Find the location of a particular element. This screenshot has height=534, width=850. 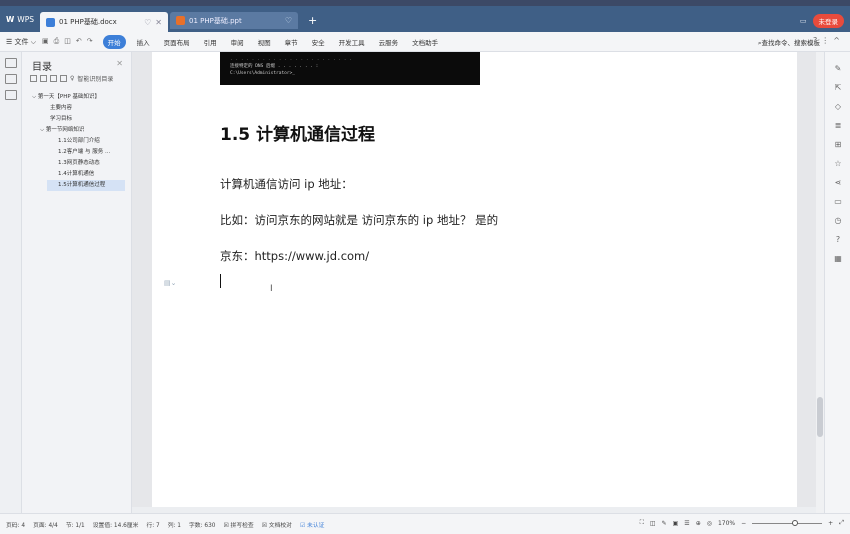

status-section: 节: 1/1 is located at coordinates (75, 525).